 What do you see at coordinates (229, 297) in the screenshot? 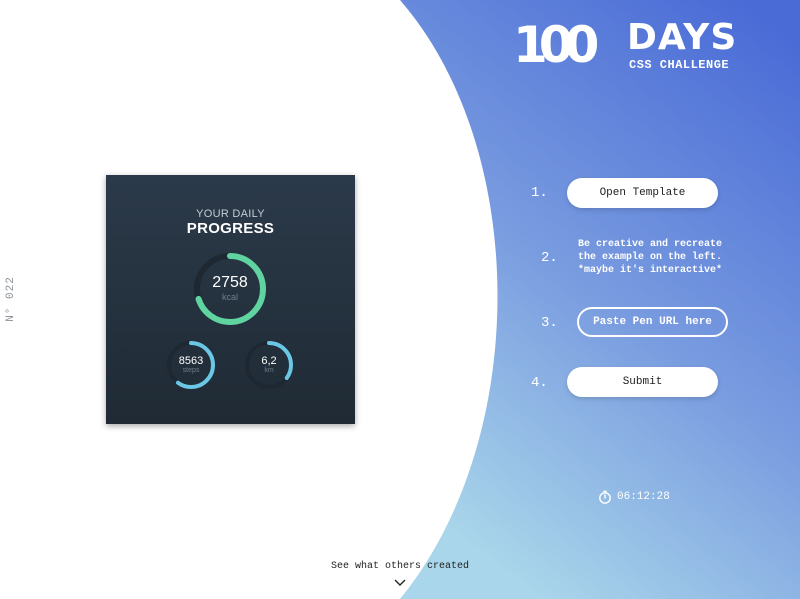
I see `kcal-unit: kcal` at bounding box center [229, 297].